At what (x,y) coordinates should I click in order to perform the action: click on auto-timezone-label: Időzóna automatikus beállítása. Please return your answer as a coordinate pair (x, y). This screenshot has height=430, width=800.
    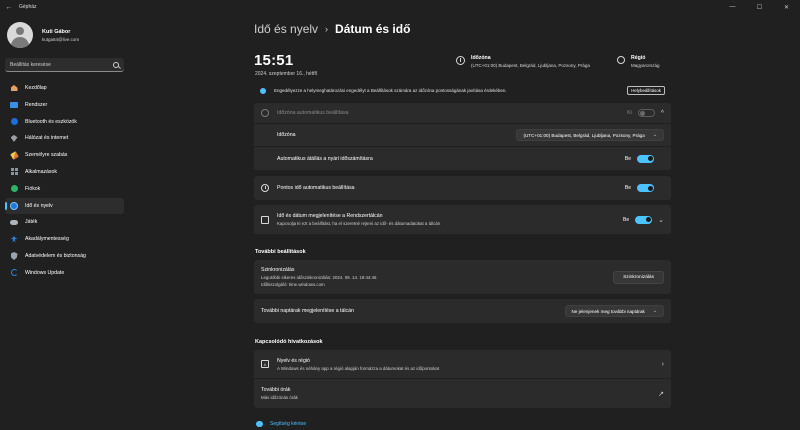
    Looking at the image, I should click on (313, 113).